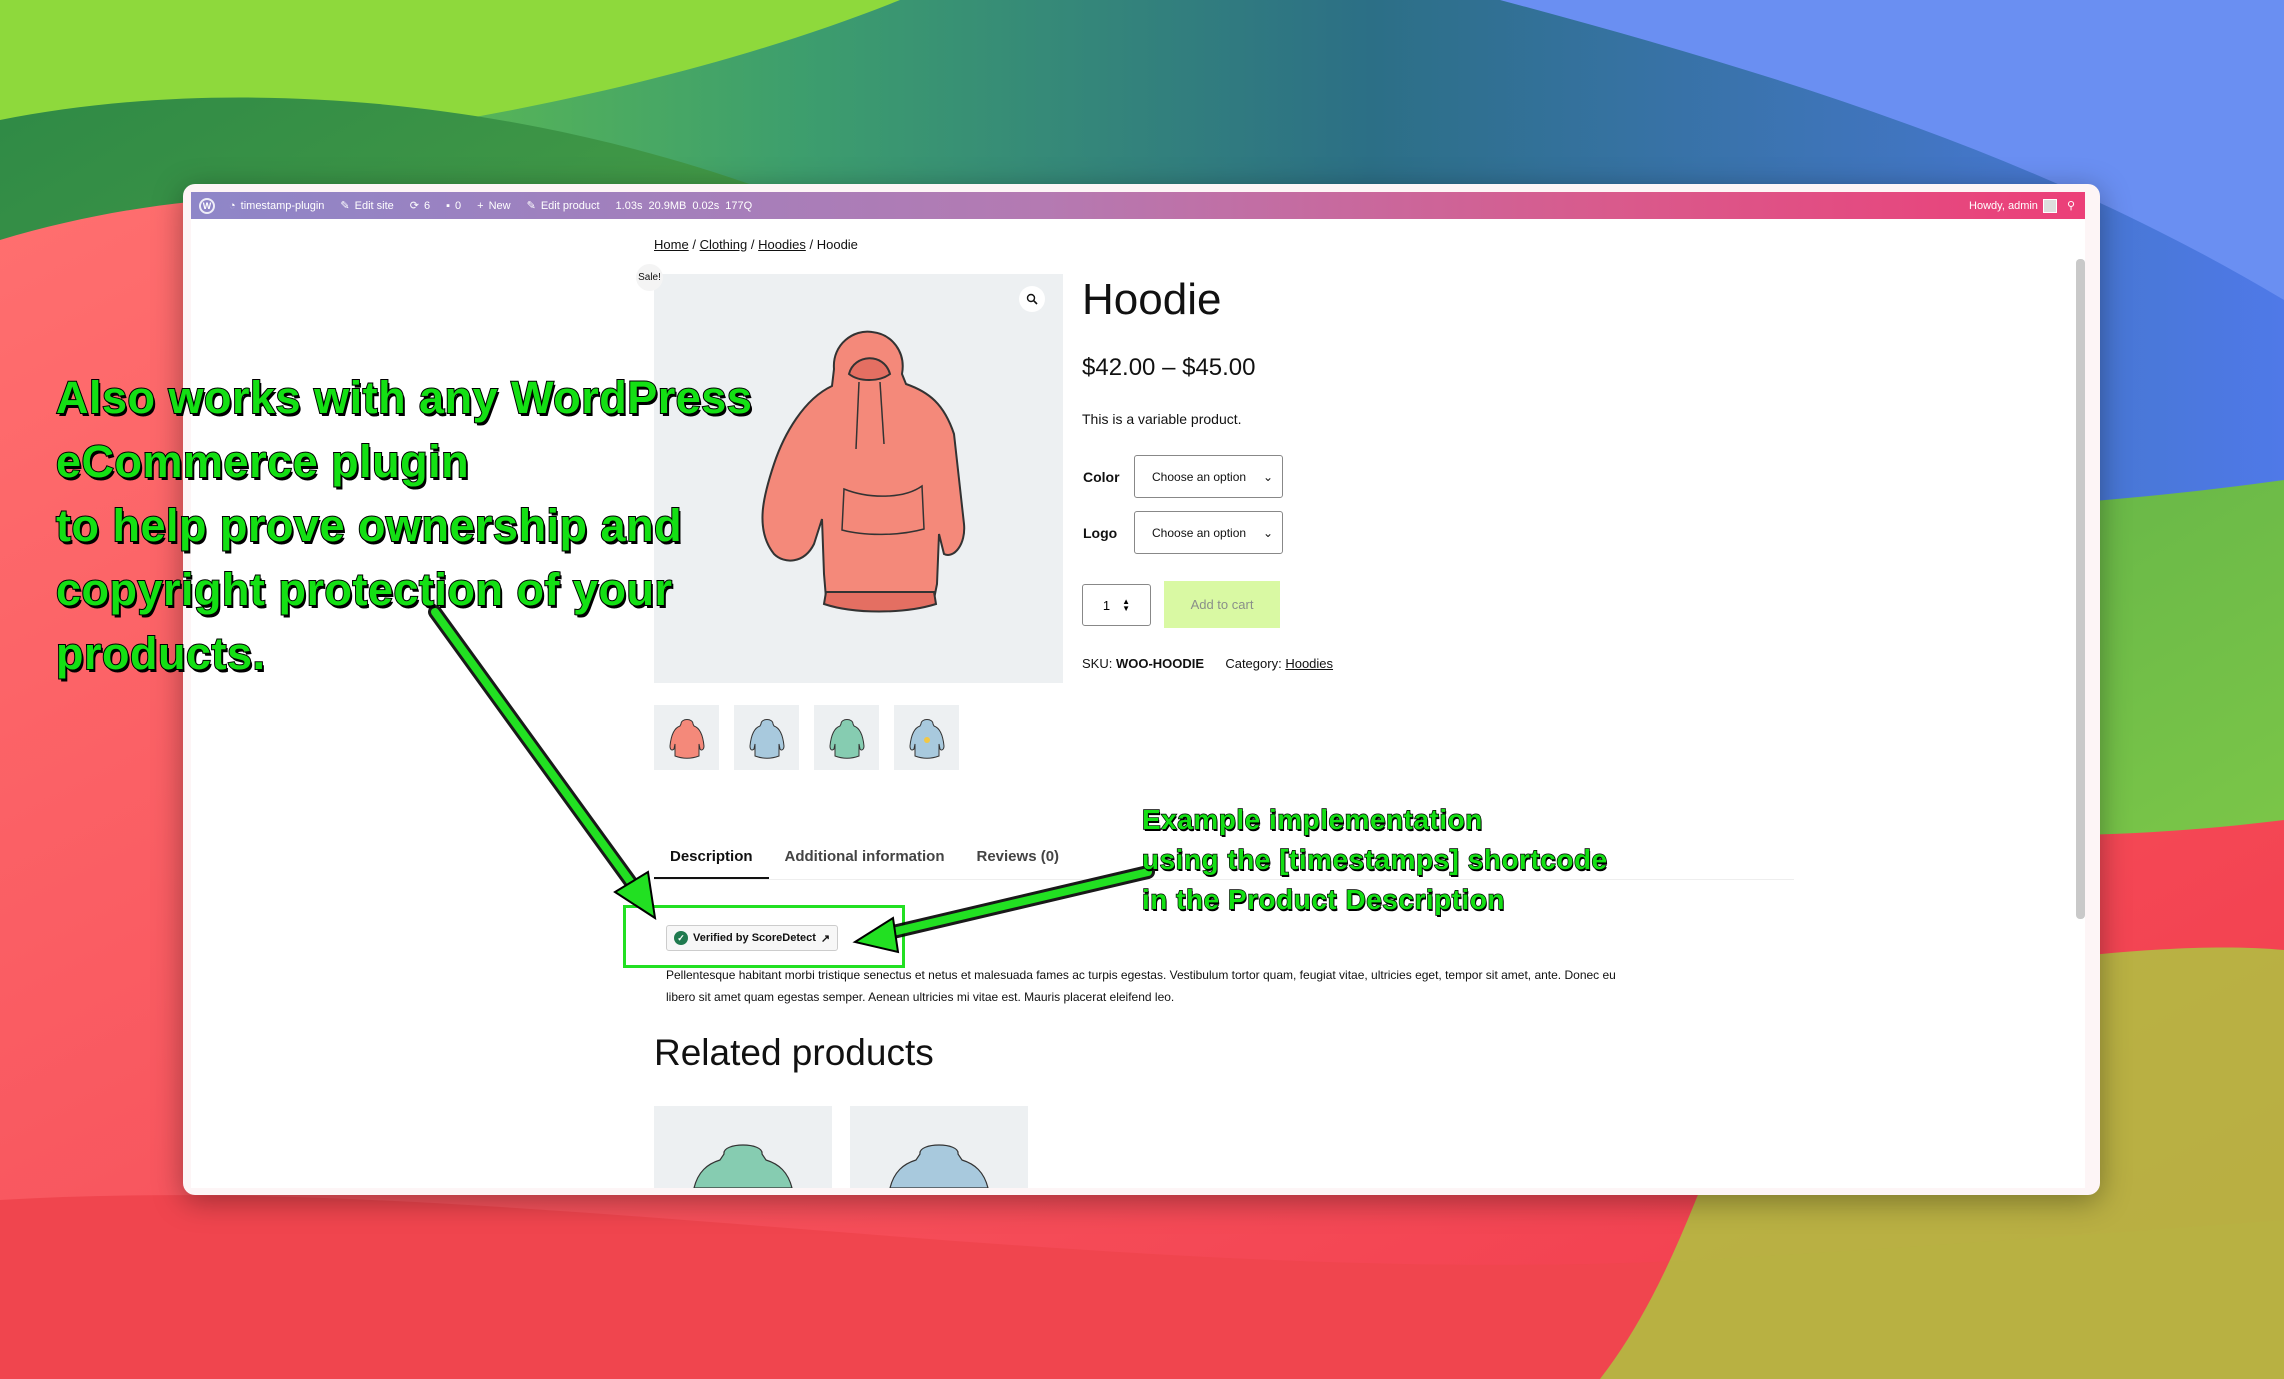 This screenshot has width=2284, height=1379. What do you see at coordinates (1309, 663) in the screenshot?
I see `category-link: Hoodies` at bounding box center [1309, 663].